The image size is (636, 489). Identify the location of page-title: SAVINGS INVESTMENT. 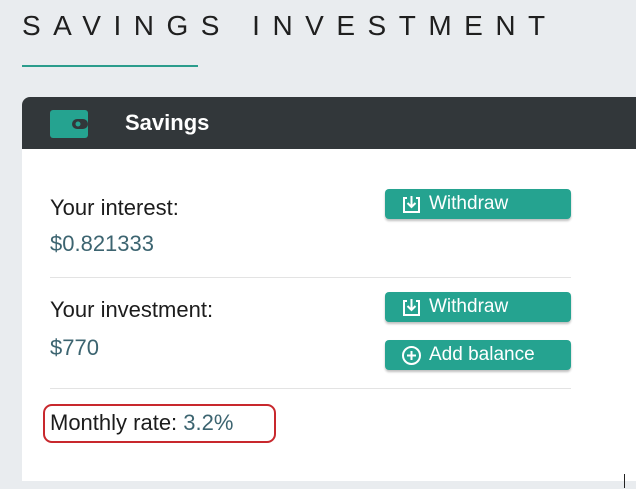
(290, 25).